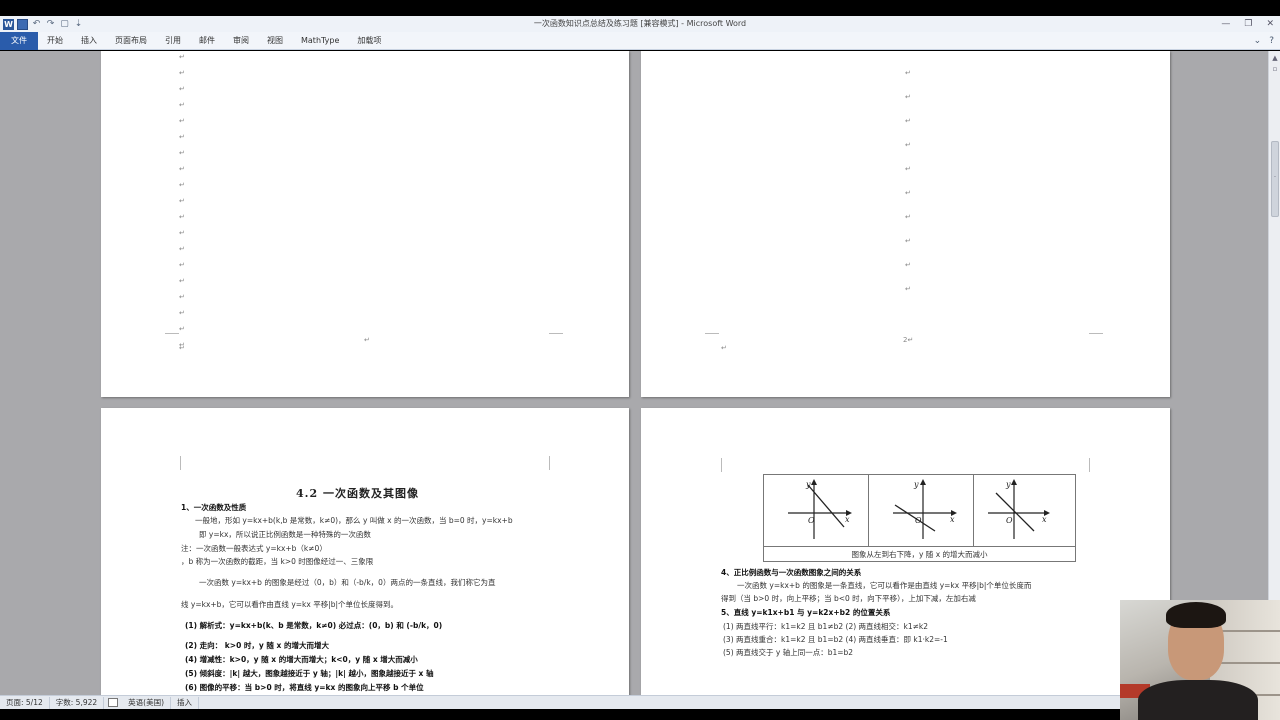 This screenshot has width=1280, height=720. Describe the element at coordinates (8, 24) in the screenshot. I see `word-app-icon: W` at that location.